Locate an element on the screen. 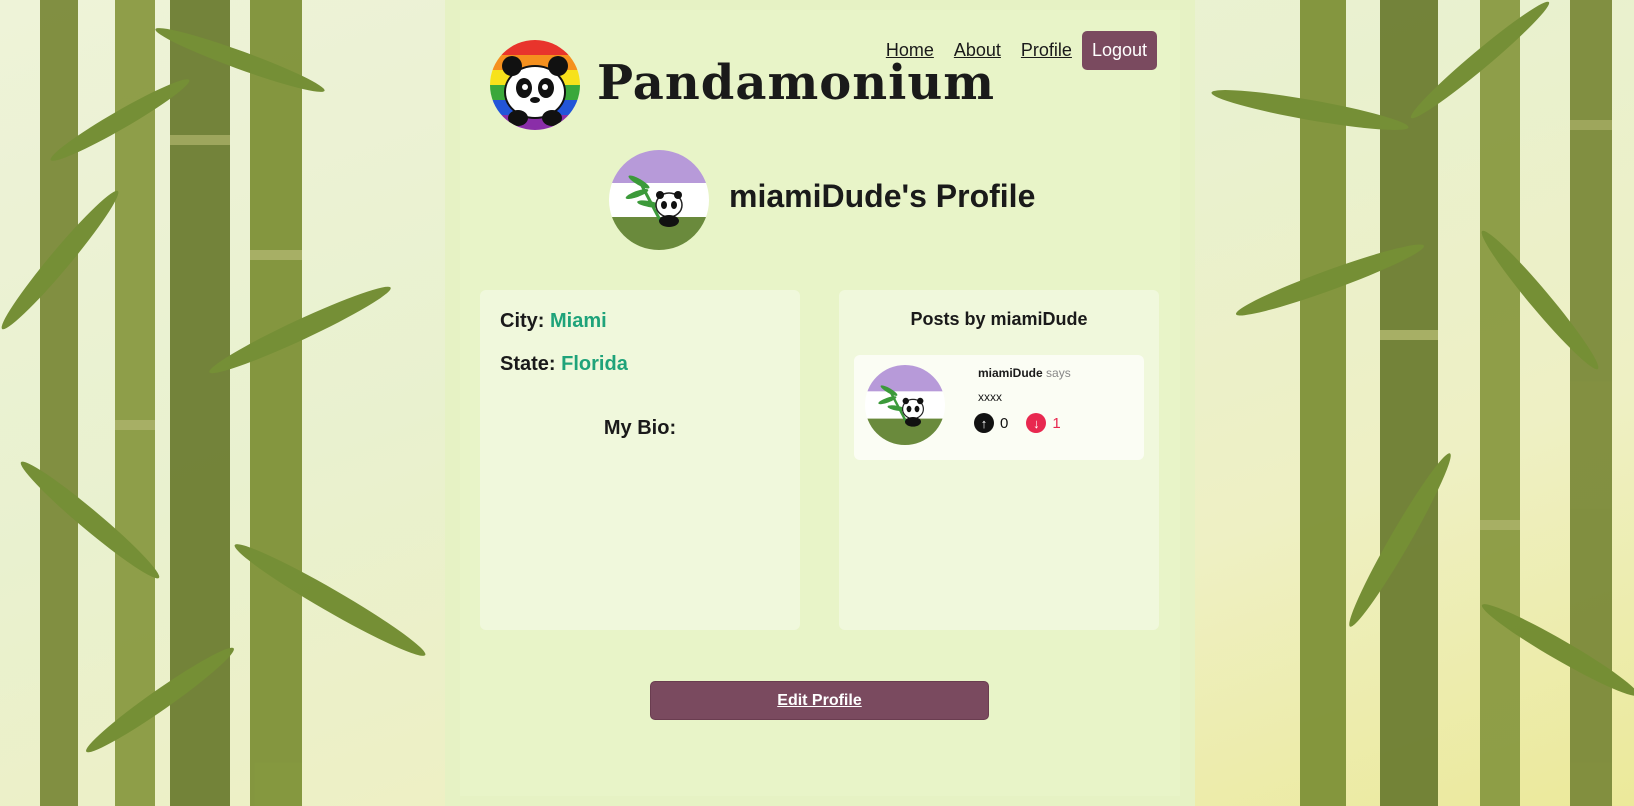 This screenshot has height=806, width=1634. post-says: says is located at coordinates (1058, 373).